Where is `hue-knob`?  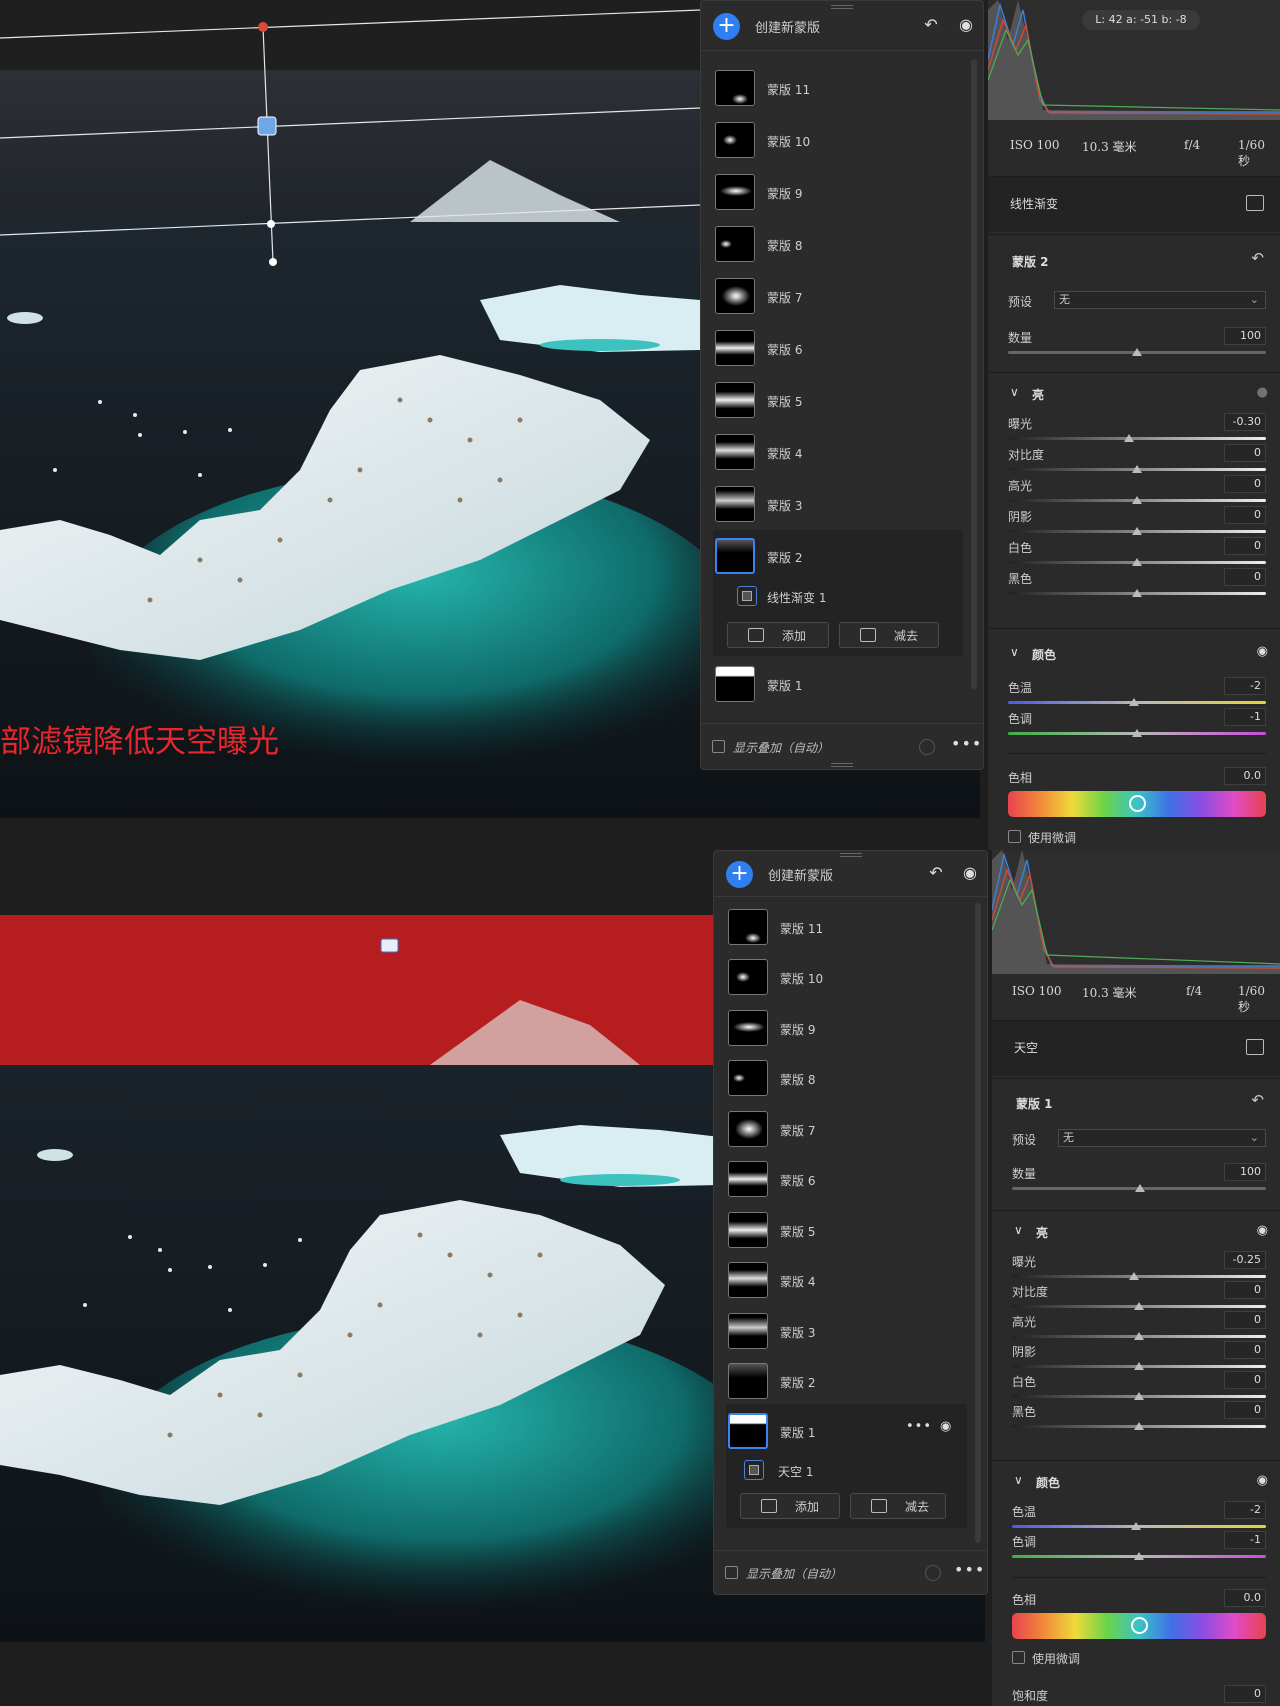 hue-knob is located at coordinates (1137, 803).